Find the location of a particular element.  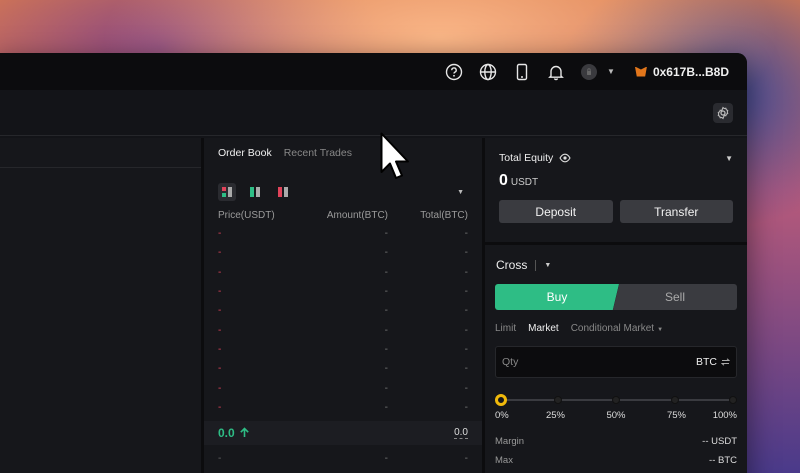

swap-icon is located at coordinates (725, 362).